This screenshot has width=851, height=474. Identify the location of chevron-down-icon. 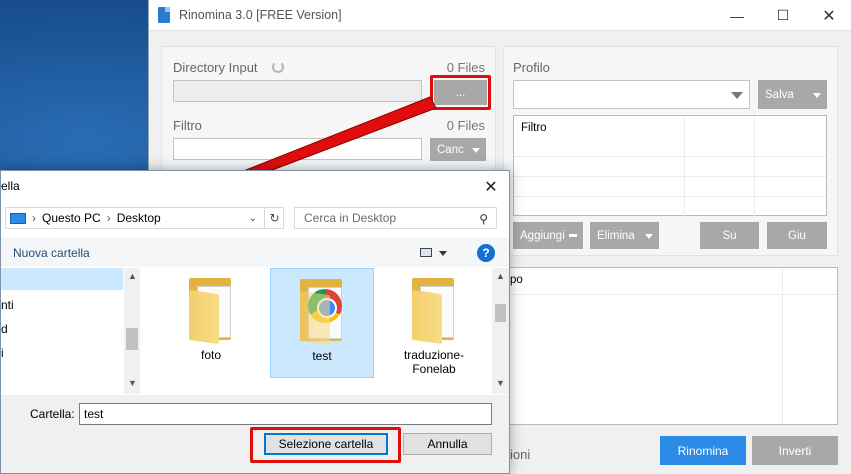
(443, 253).